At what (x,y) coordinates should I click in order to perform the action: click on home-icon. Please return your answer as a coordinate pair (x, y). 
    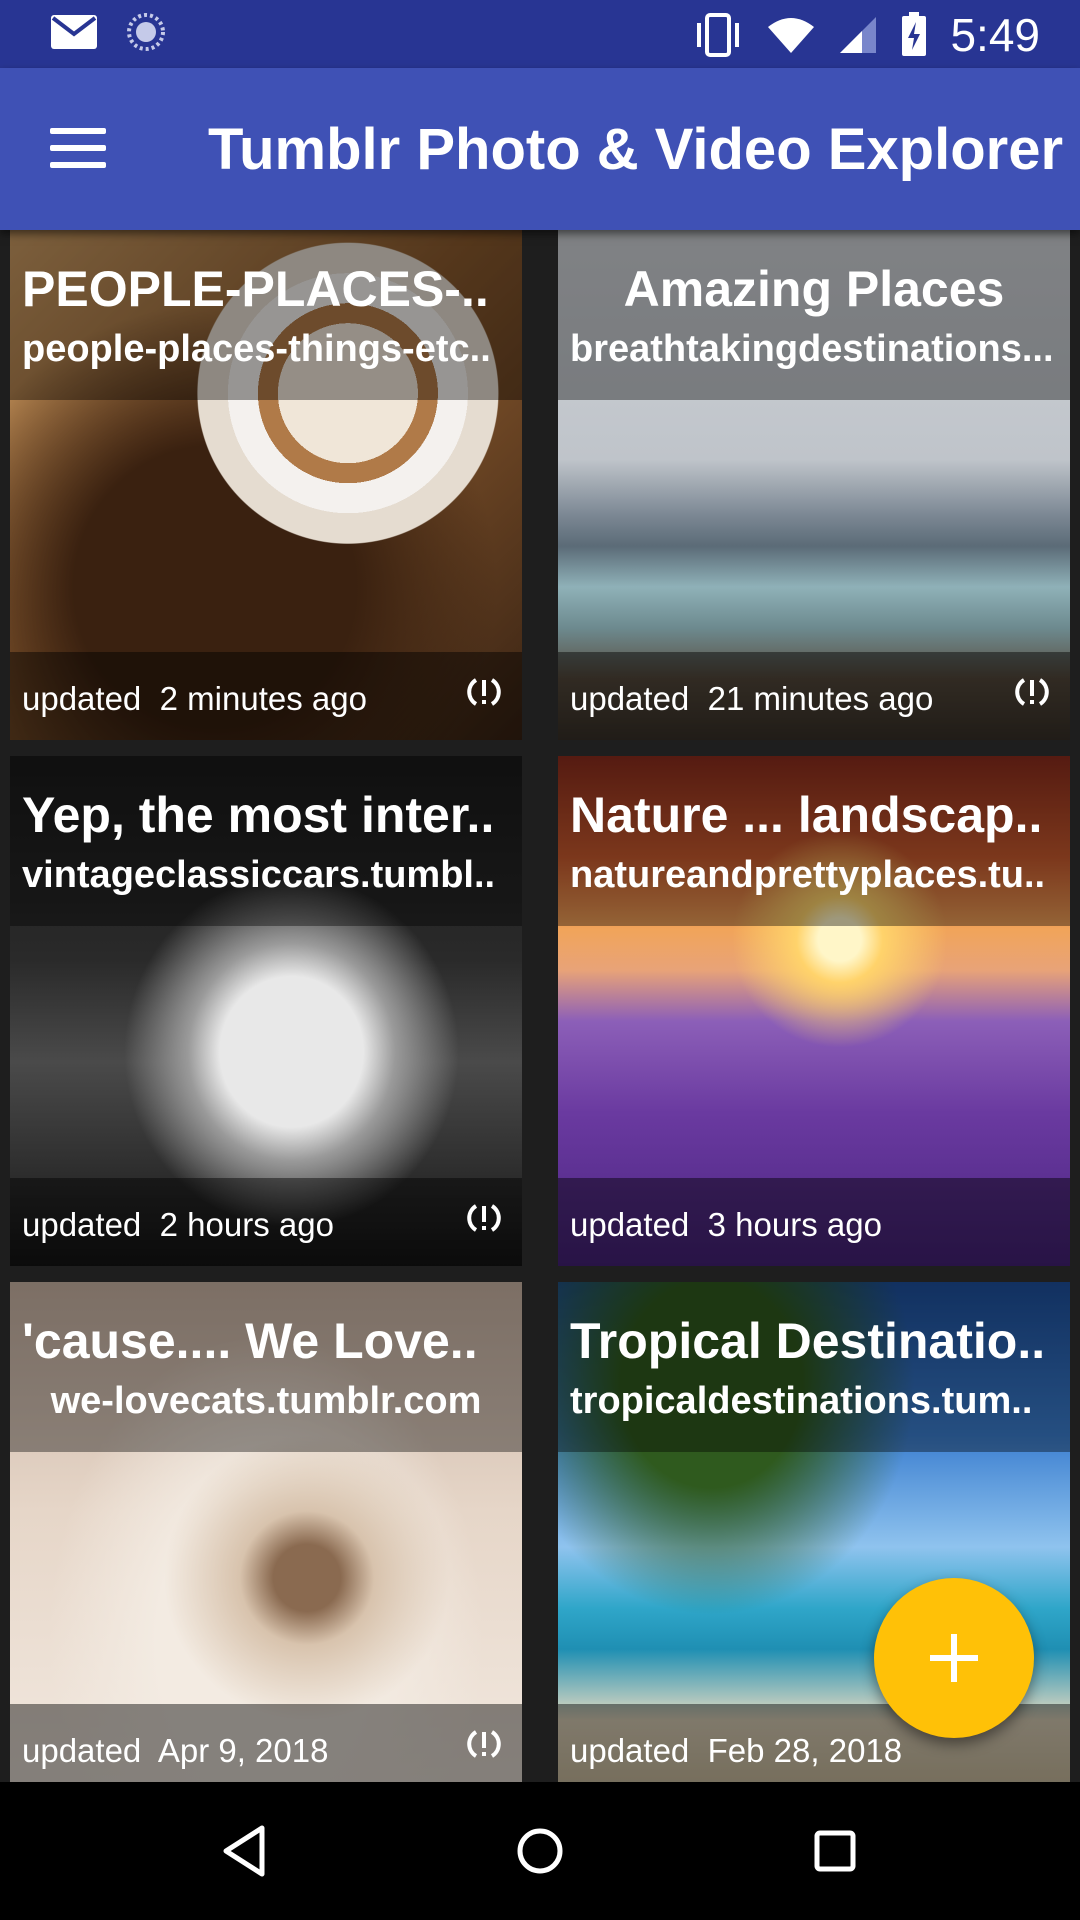
    Looking at the image, I should click on (540, 1851).